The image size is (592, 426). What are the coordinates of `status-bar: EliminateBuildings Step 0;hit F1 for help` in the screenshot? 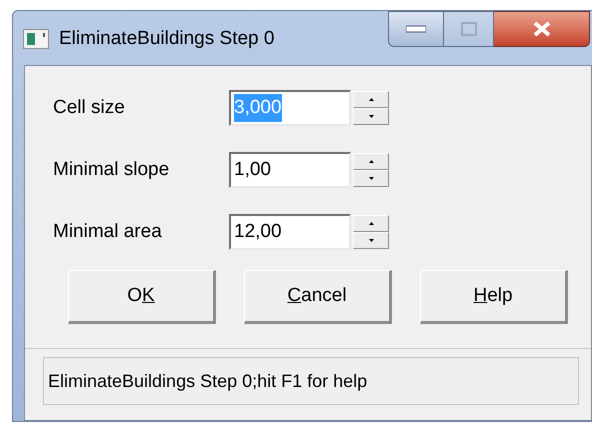 It's located at (311, 381).